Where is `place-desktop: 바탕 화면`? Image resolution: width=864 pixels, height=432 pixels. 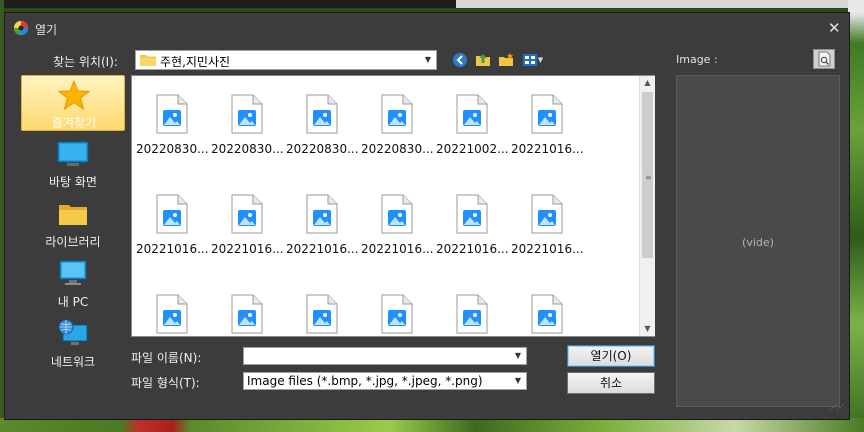 place-desktop: 바탕 화면 is located at coordinates (73, 163).